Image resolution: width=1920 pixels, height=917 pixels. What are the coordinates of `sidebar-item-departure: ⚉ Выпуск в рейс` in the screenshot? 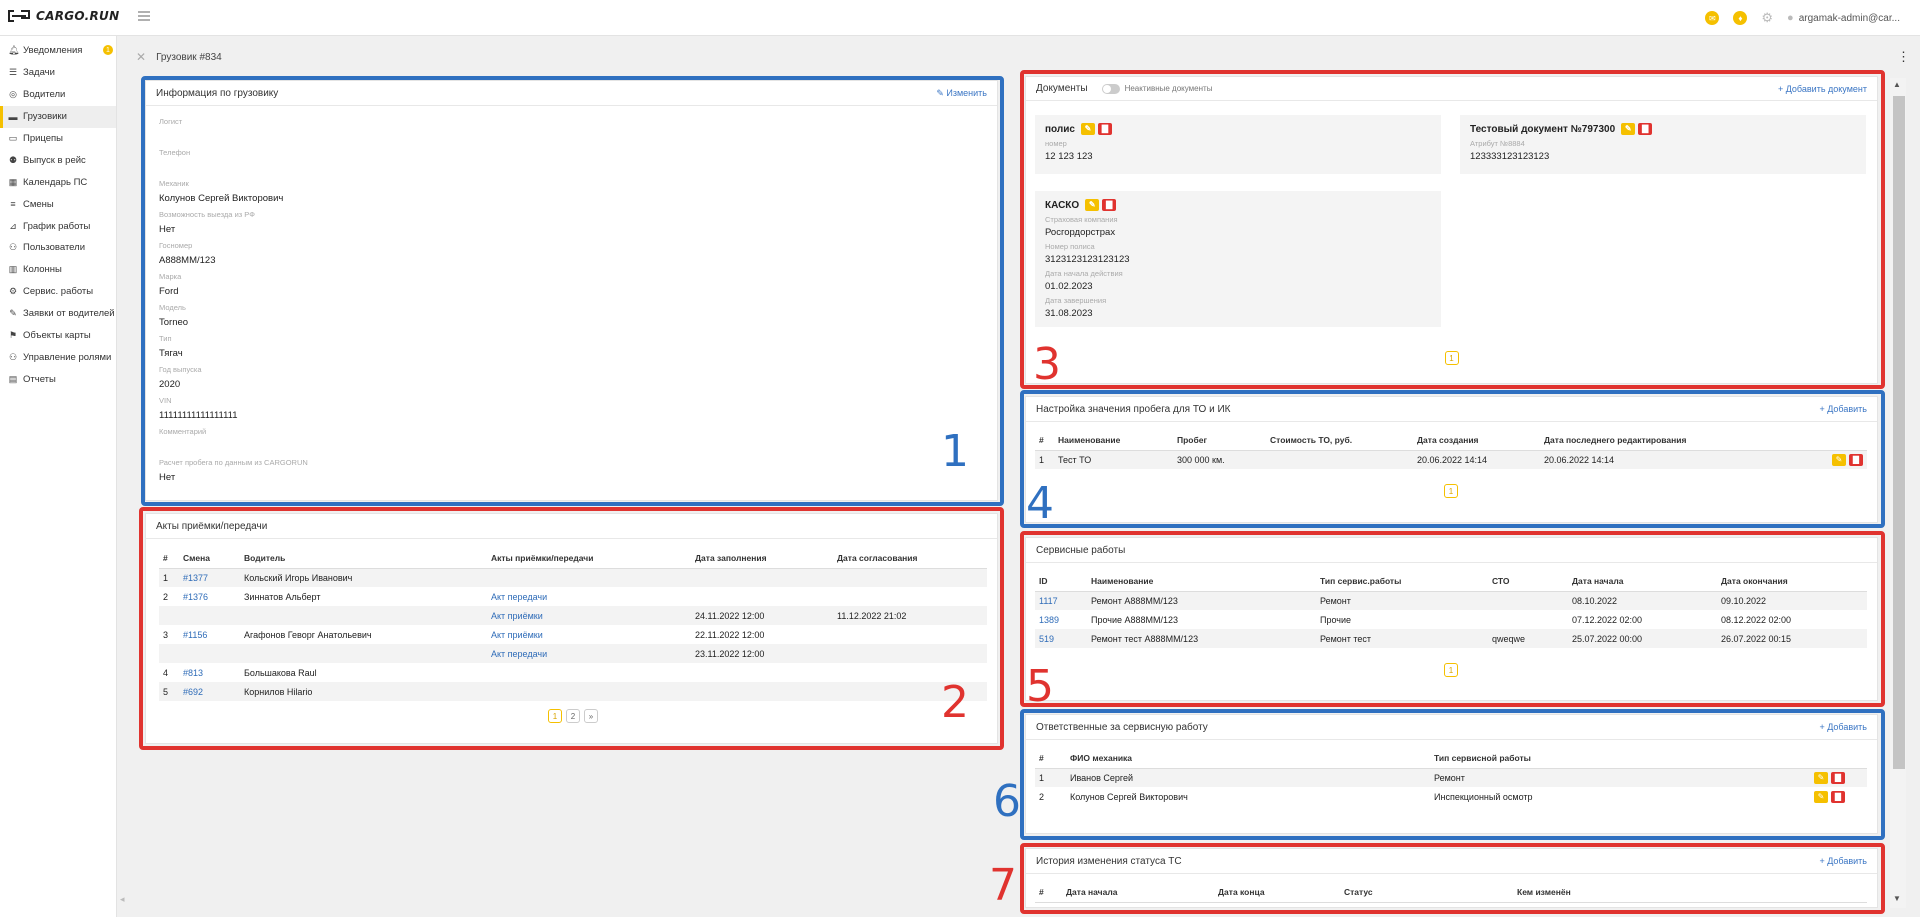 It's located at (58, 160).